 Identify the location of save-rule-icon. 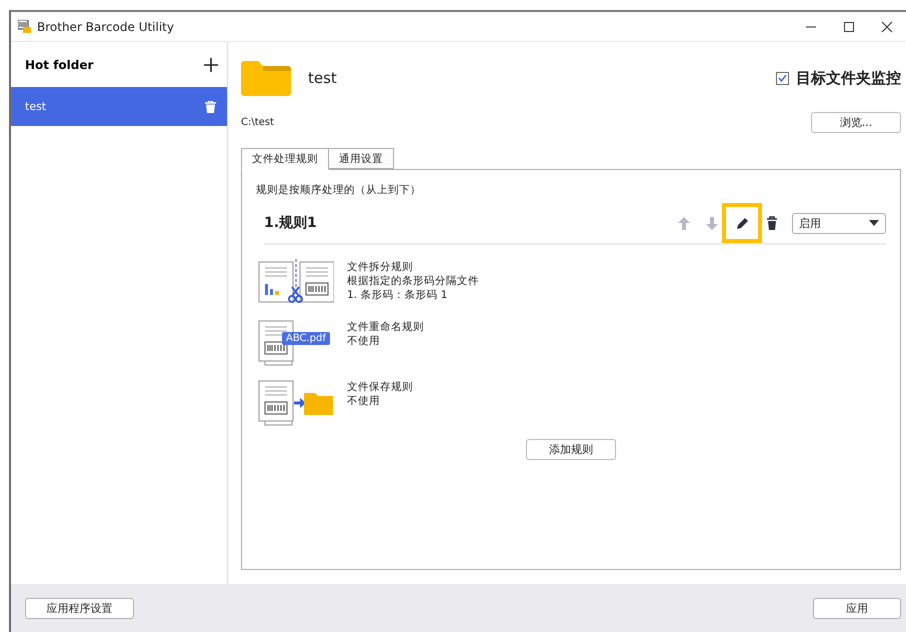
(296, 402).